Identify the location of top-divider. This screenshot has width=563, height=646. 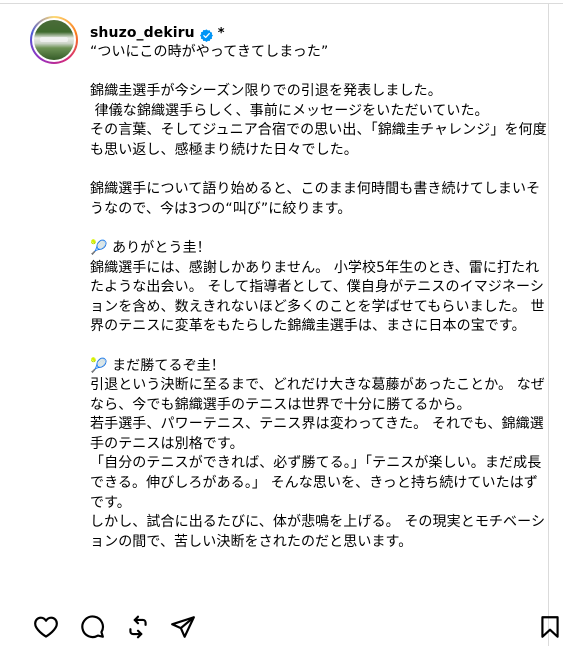
(281, 2).